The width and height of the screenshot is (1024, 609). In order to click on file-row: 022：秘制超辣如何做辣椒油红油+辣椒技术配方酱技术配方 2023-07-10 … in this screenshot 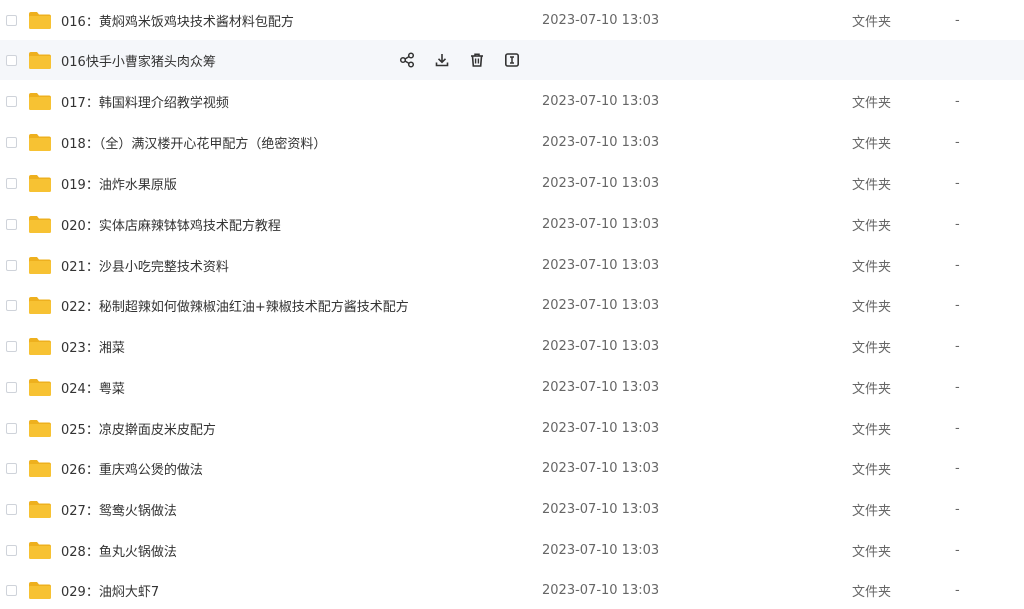, I will do `click(512, 305)`.